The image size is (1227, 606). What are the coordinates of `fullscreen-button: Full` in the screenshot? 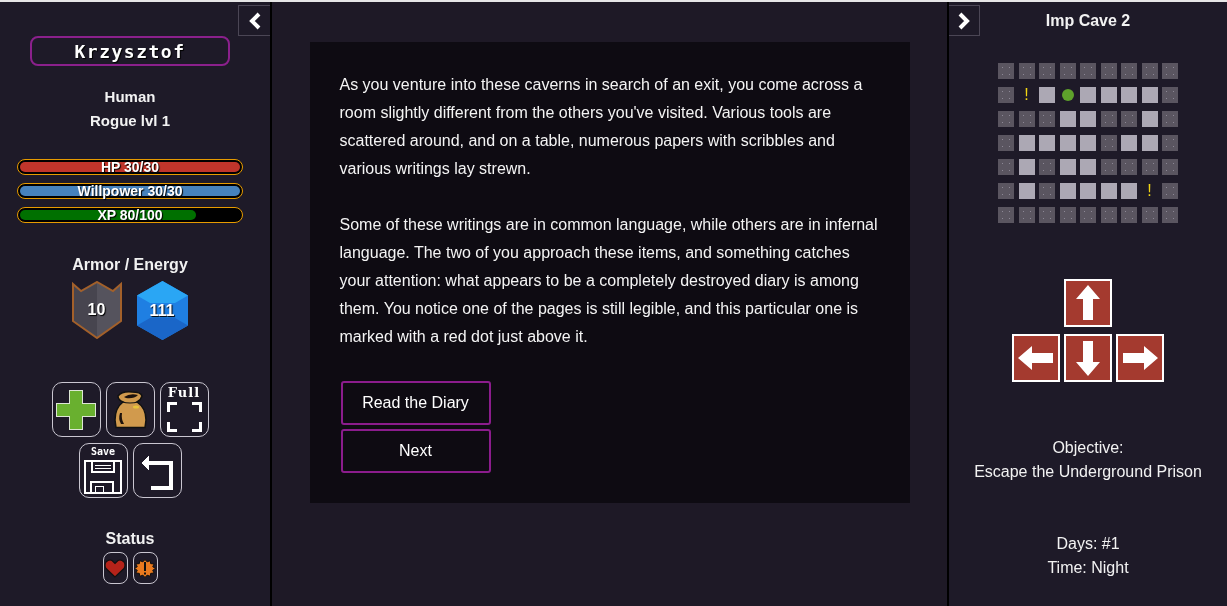 It's located at (184, 409).